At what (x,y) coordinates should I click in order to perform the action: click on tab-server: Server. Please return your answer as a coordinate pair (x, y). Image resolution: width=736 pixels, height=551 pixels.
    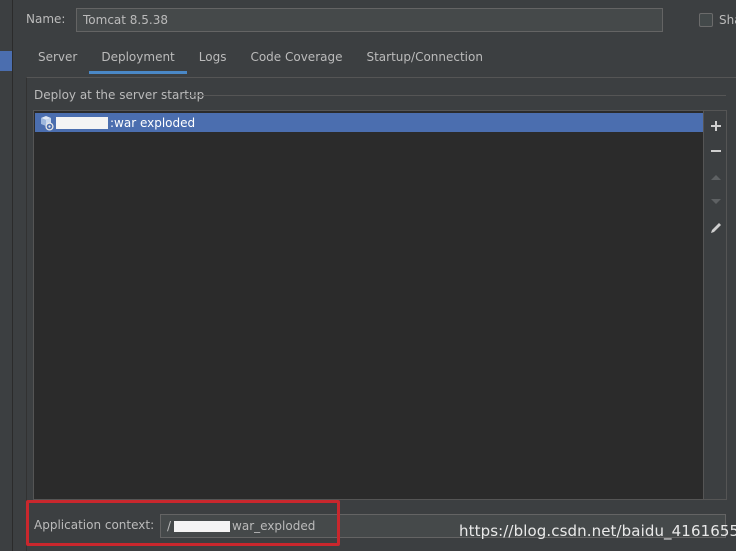
    Looking at the image, I should click on (57, 58).